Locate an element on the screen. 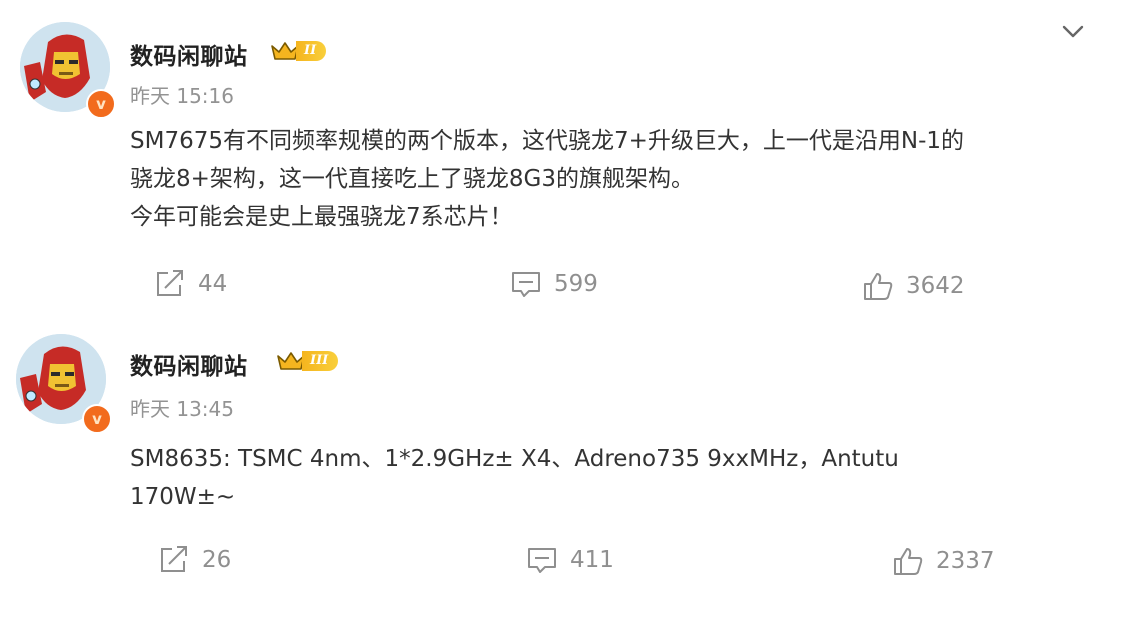 The width and height of the screenshot is (1137, 631). repost-count: 44 is located at coordinates (213, 284).